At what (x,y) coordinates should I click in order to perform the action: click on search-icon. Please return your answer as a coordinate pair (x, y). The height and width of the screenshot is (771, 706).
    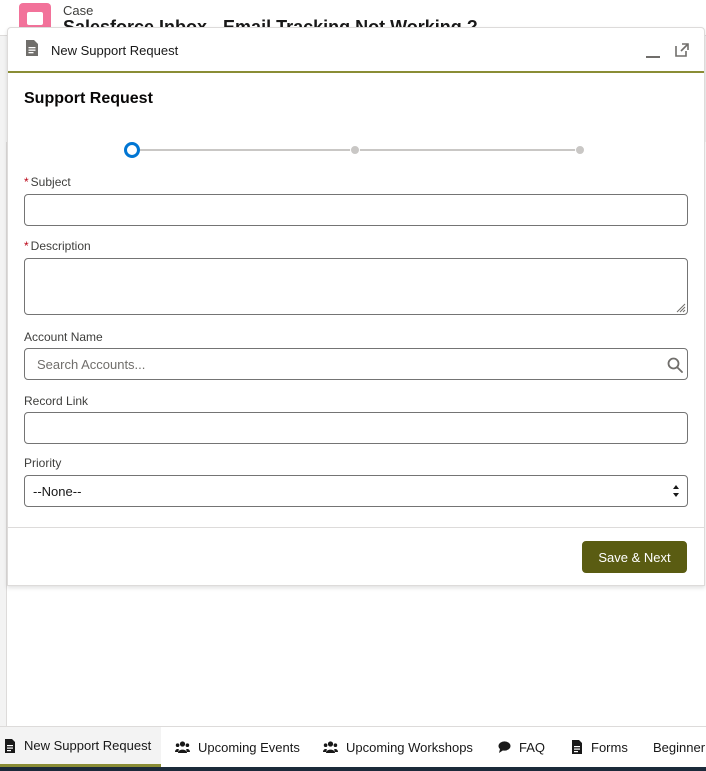
    Looking at the image, I should click on (675, 365).